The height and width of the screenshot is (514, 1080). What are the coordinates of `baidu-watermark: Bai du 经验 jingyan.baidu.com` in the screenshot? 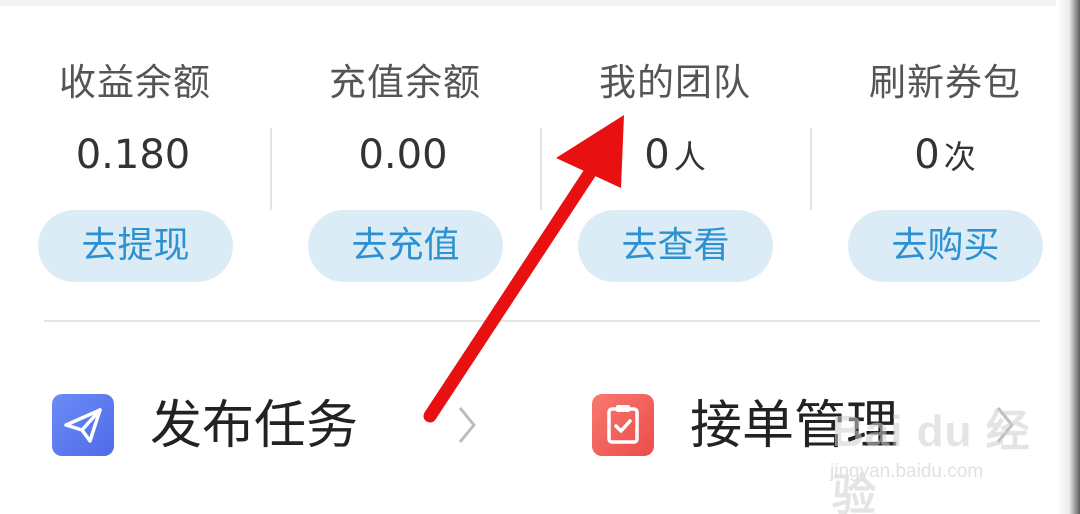 It's located at (933, 454).